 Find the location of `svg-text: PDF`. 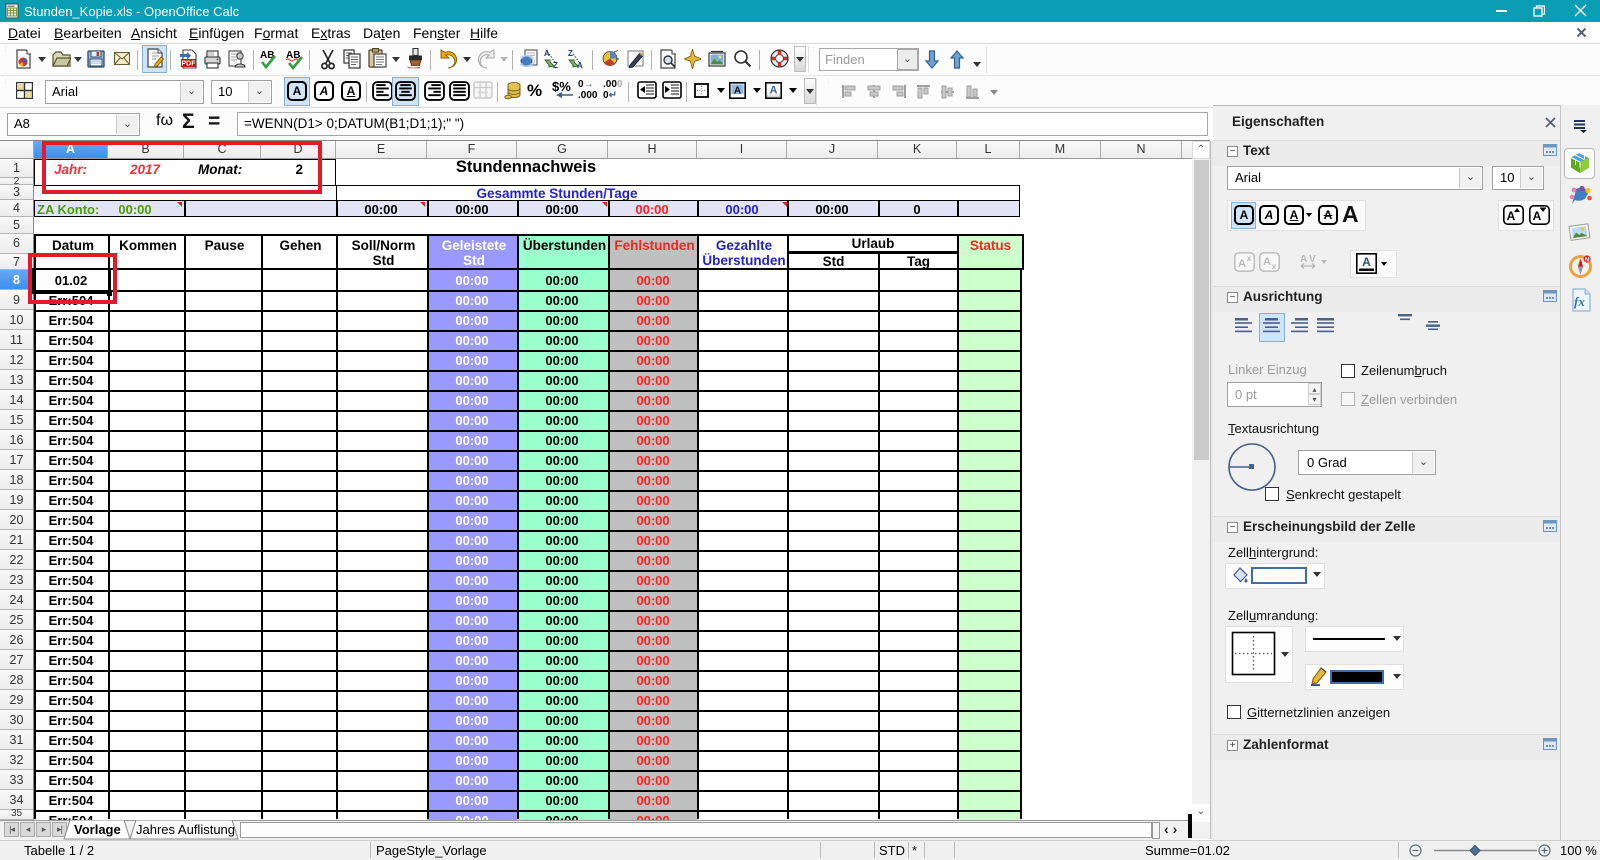

svg-text: PDF is located at coordinates (189, 64).